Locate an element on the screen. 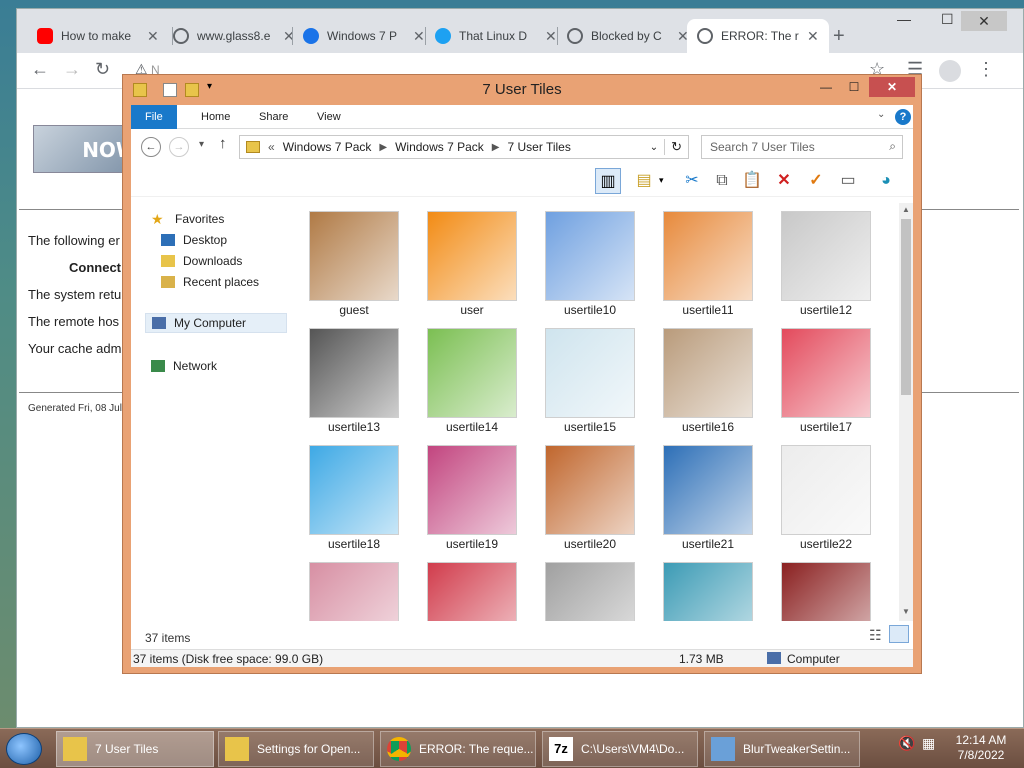  expand-ribbon-icon: ⌄ is located at coordinates (881, 114).